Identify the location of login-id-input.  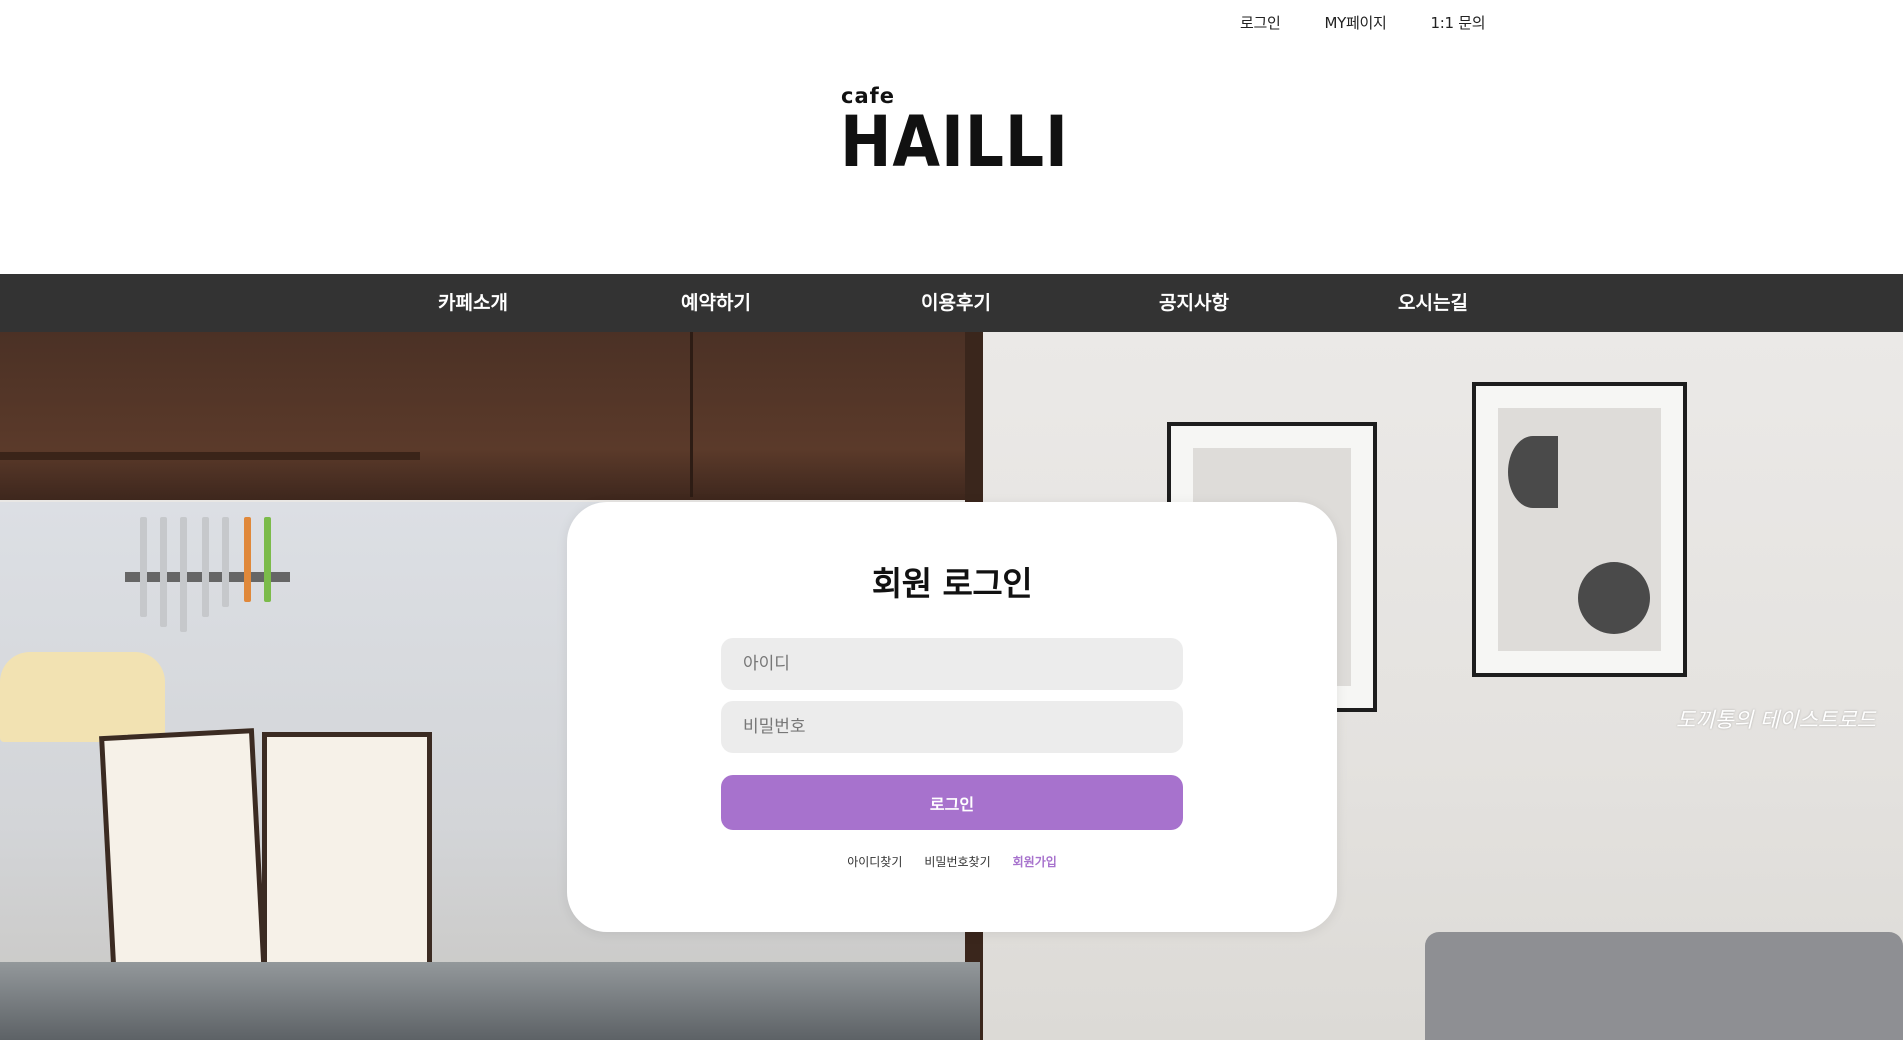
(952, 664).